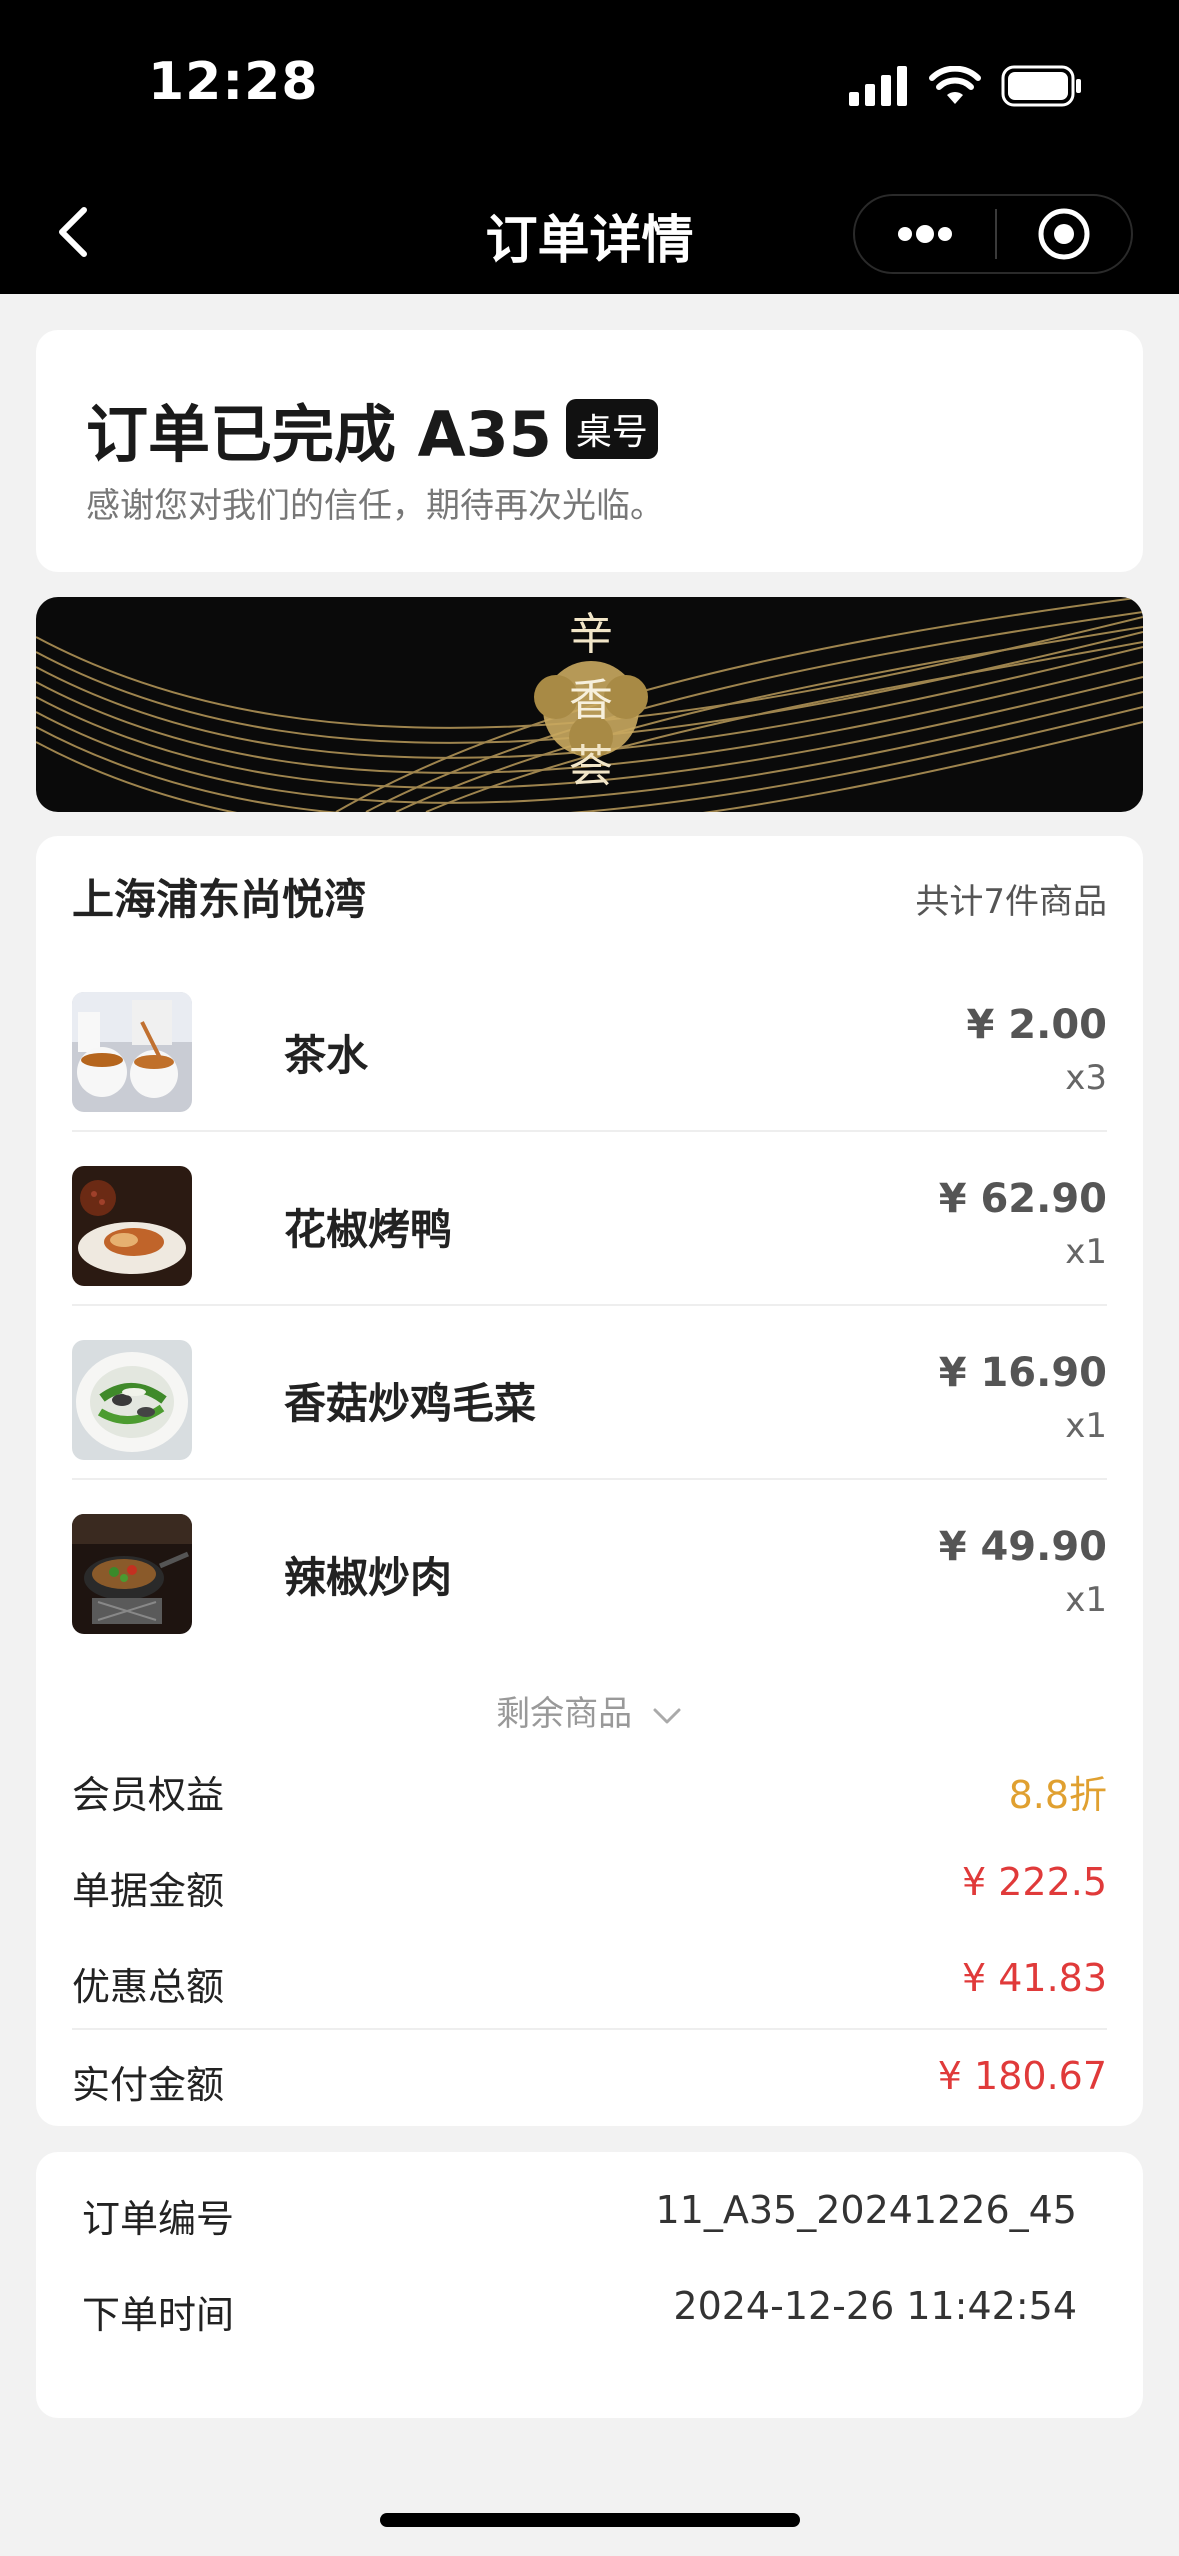 This screenshot has height=2556, width=1179. Describe the element at coordinates (589, 1980) in the screenshot. I see `discount-total-row: 优惠总额 ¥ 41.83` at that location.